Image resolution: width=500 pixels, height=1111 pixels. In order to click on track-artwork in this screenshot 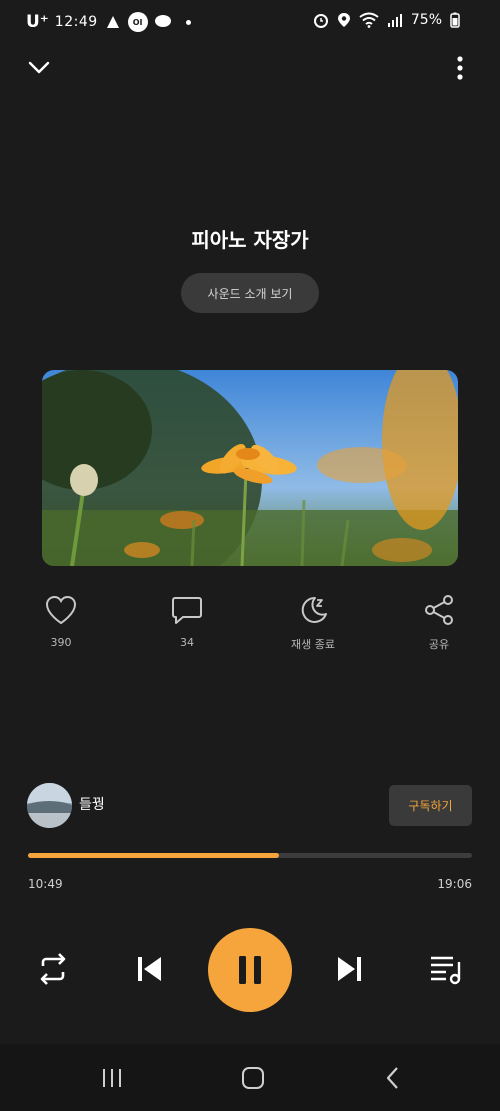, I will do `click(250, 468)`.